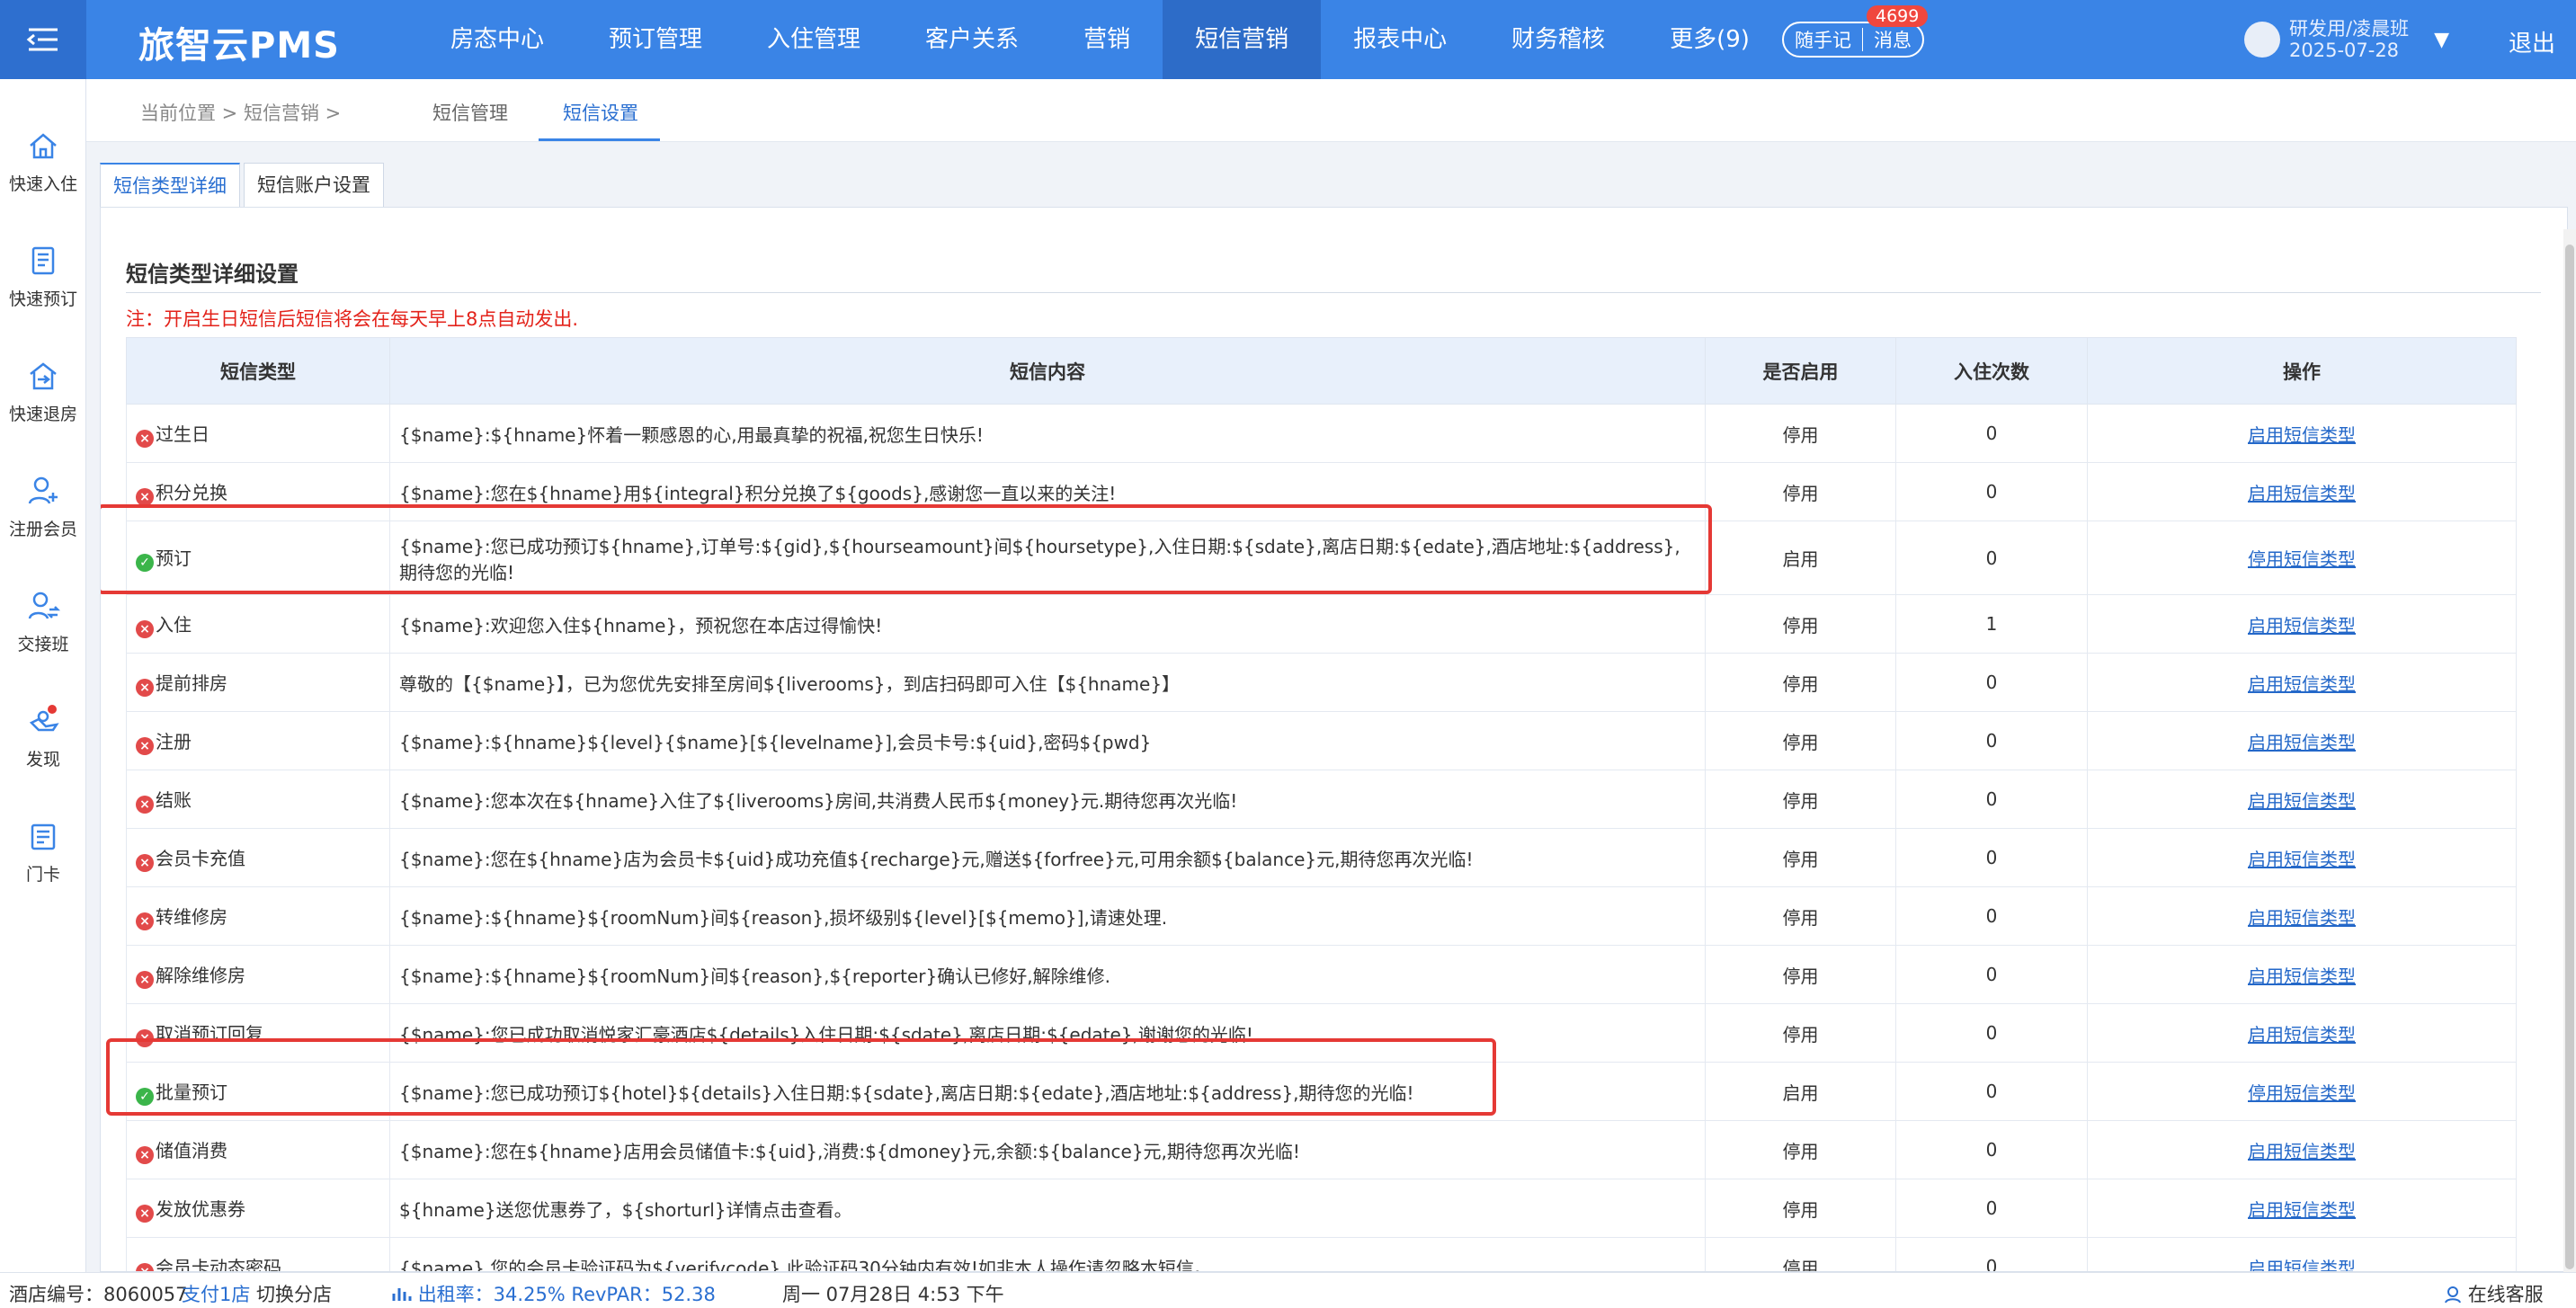 The width and height of the screenshot is (2576, 1308). I want to click on cell-sms-type: × 会员卡动态密码, so click(258, 1254).